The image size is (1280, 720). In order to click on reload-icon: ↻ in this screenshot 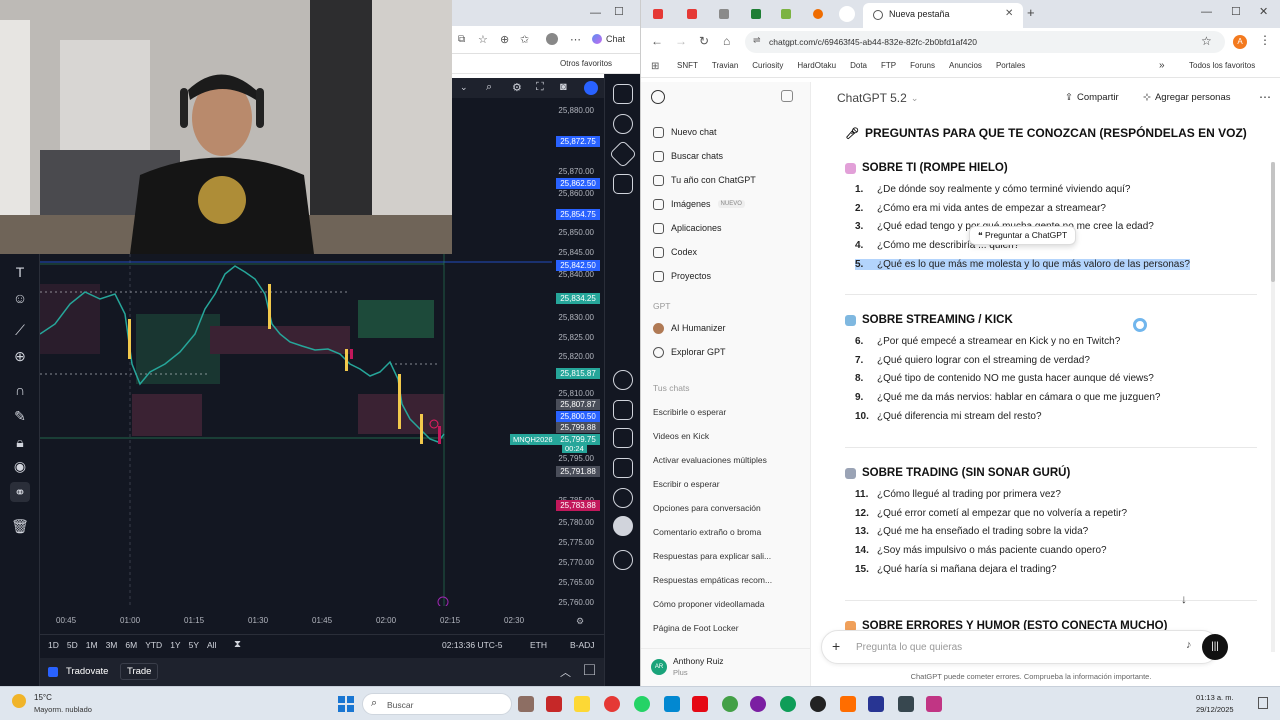, I will do `click(704, 41)`.